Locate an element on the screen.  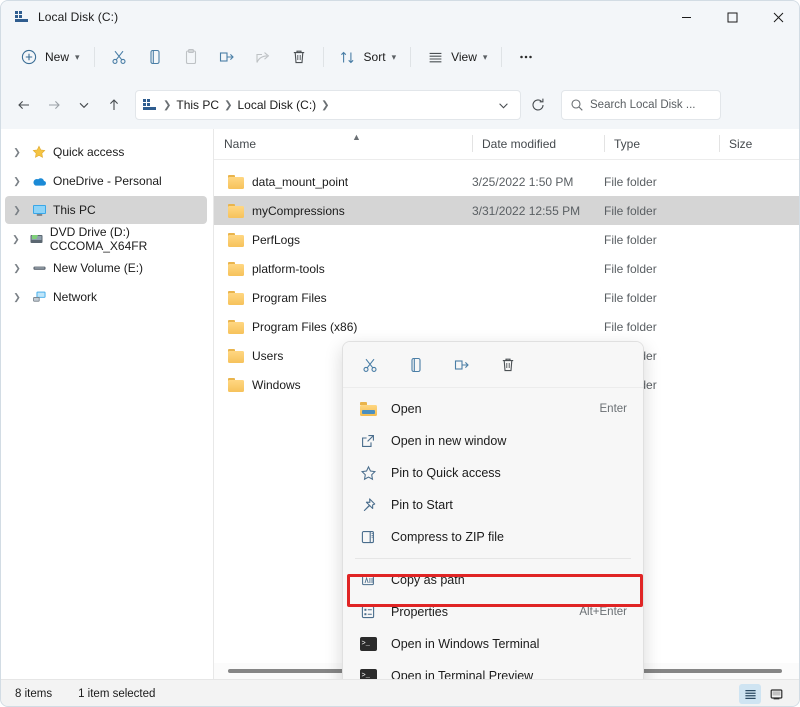
sidebar-item-label: Network is located at coordinates (75, 297).